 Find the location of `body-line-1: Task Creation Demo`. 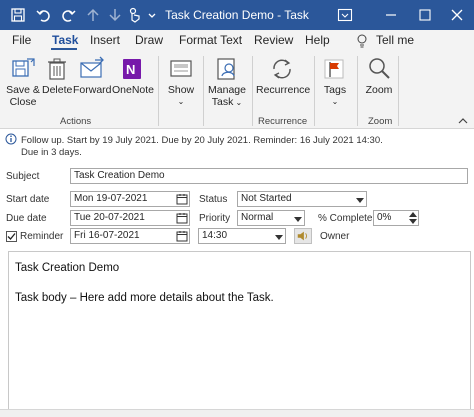

body-line-1: Task Creation Demo is located at coordinates (67, 268).